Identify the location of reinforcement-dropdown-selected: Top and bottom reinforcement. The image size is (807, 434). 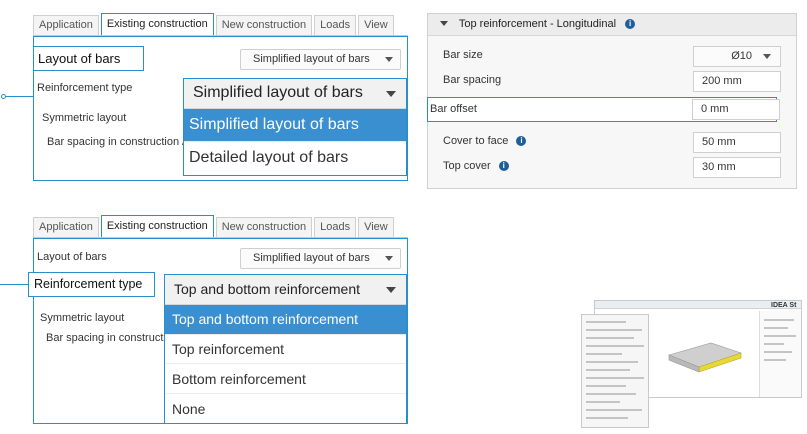
(267, 289).